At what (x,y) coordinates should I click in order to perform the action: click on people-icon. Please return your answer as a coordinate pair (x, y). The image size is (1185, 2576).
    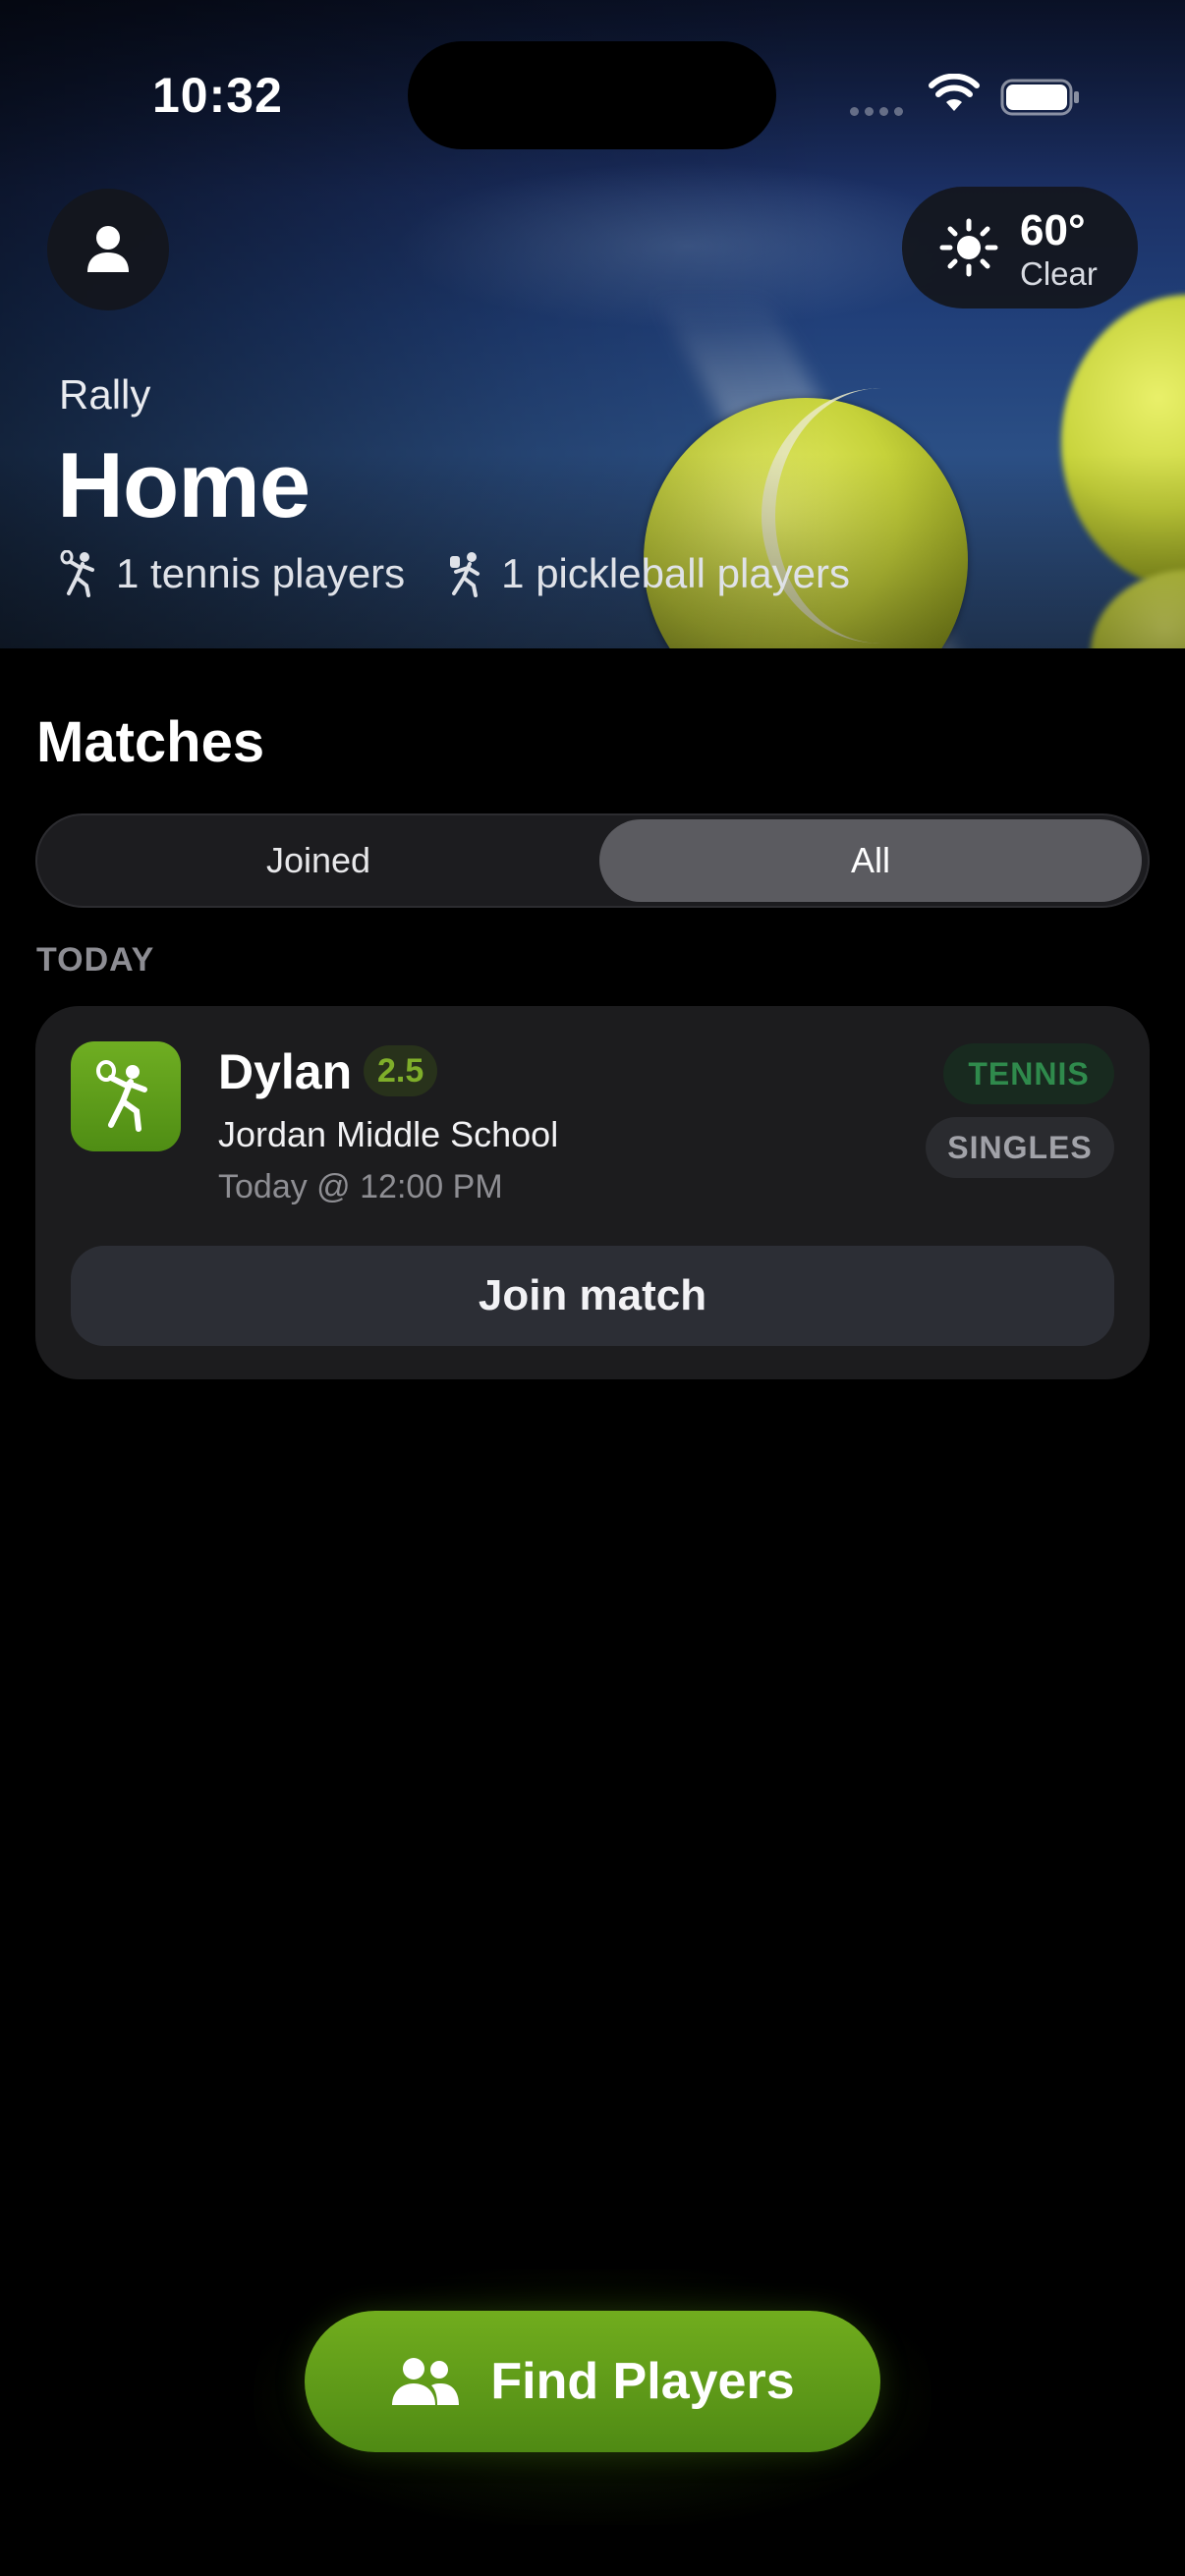
    Looking at the image, I should click on (426, 2381).